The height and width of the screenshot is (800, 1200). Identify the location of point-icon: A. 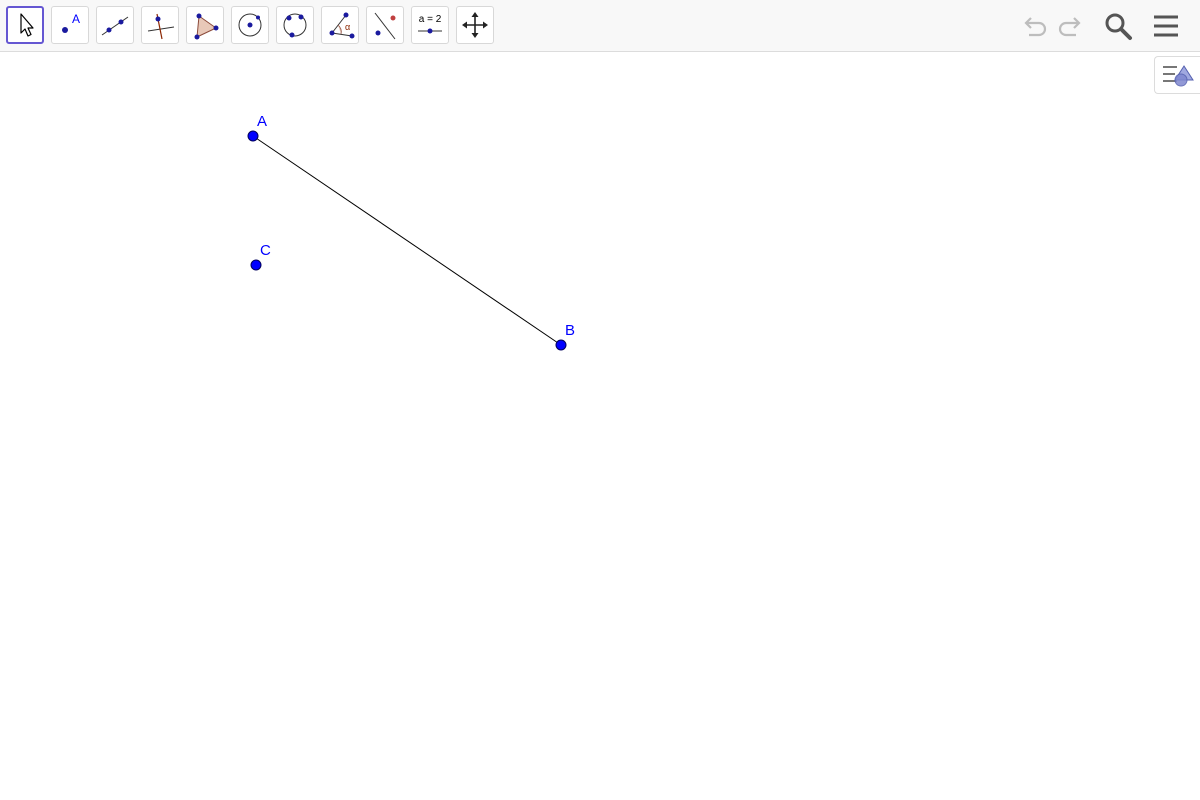
(71, 22).